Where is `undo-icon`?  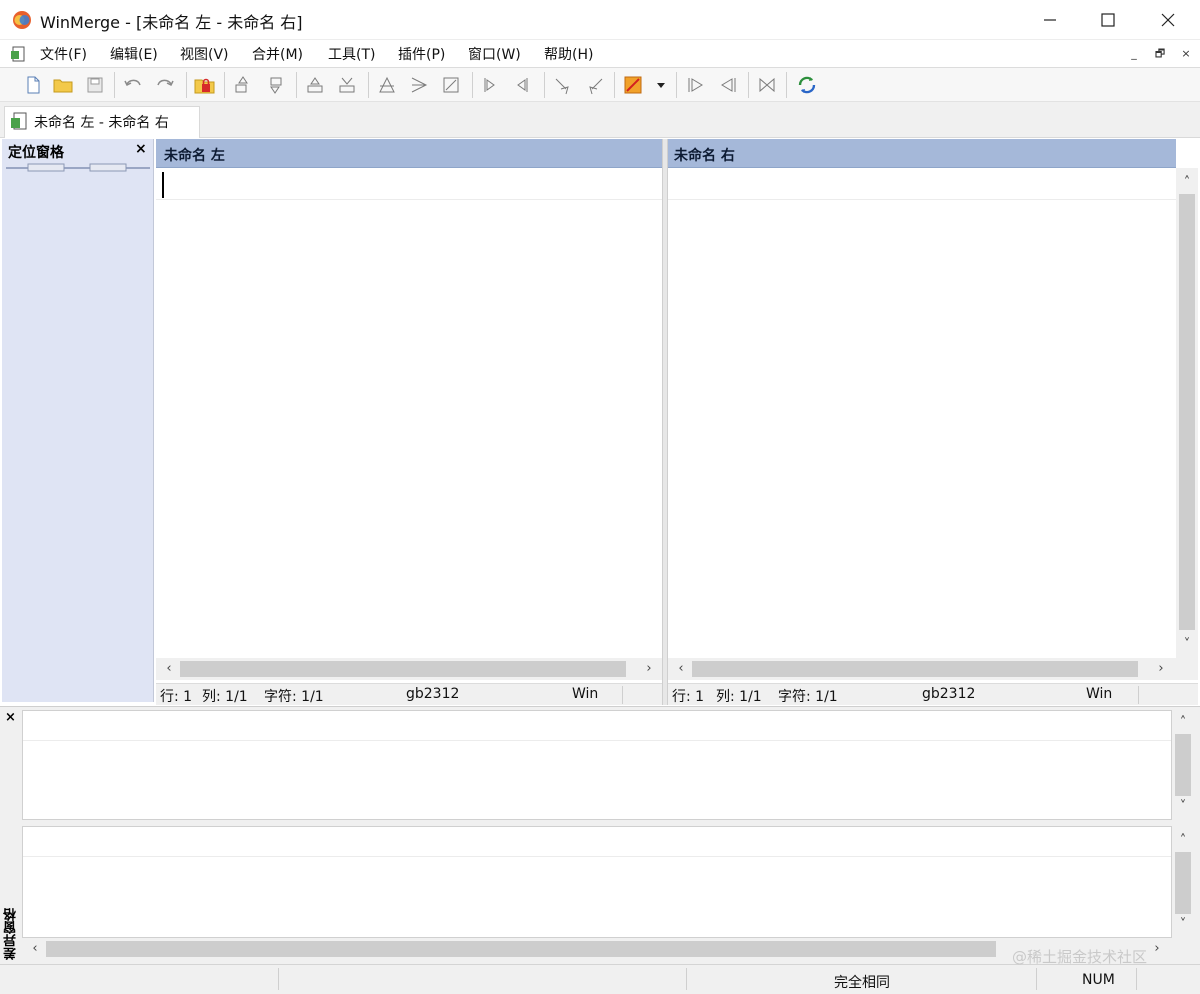 undo-icon is located at coordinates (132, 83).